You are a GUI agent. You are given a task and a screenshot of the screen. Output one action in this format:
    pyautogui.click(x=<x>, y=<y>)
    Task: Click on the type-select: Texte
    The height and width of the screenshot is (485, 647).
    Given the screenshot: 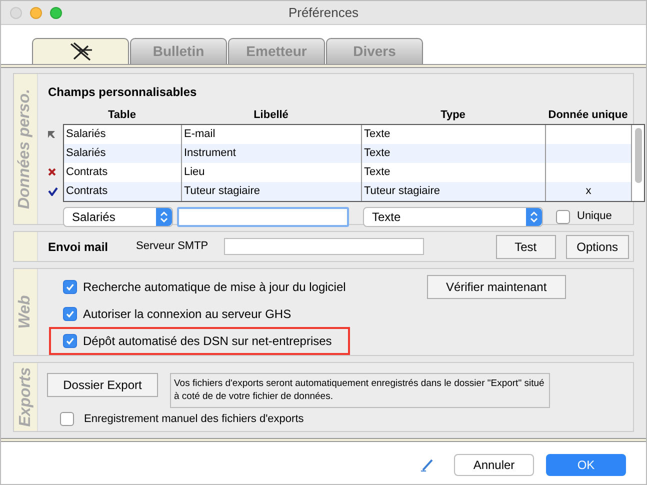 What is the action you would take?
    pyautogui.click(x=453, y=216)
    